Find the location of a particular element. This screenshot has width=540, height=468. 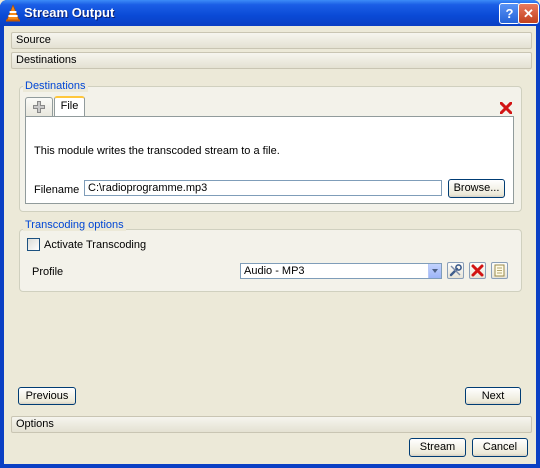

previous-button: Previous is located at coordinates (47, 396).